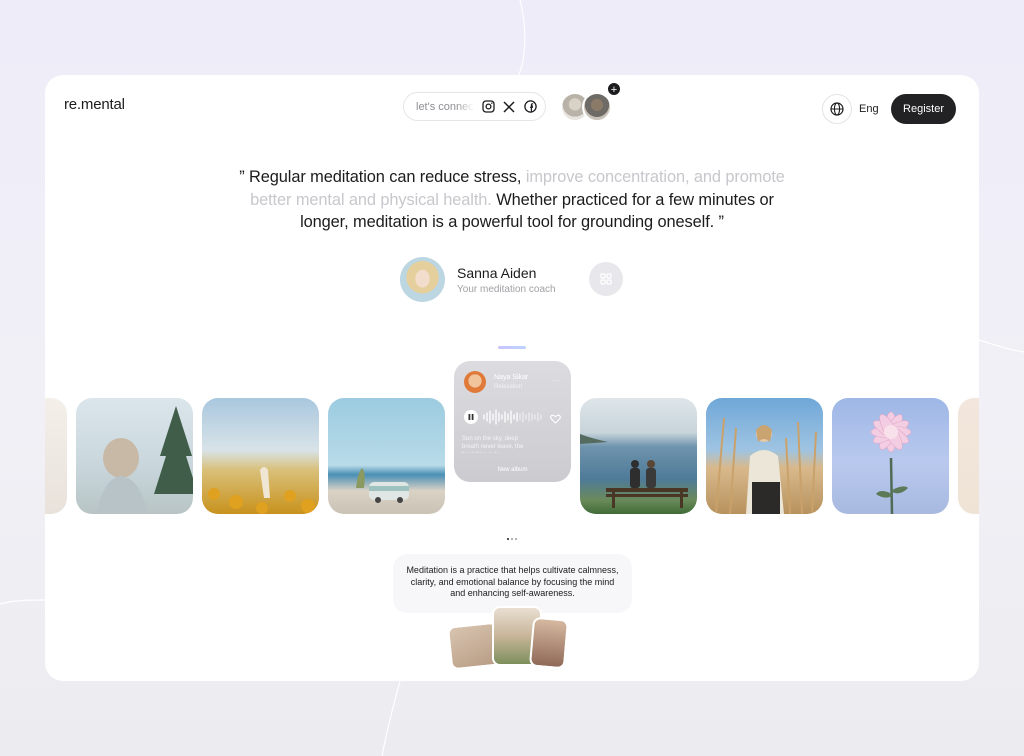  Describe the element at coordinates (597, 107) in the screenshot. I see `avatar` at that location.